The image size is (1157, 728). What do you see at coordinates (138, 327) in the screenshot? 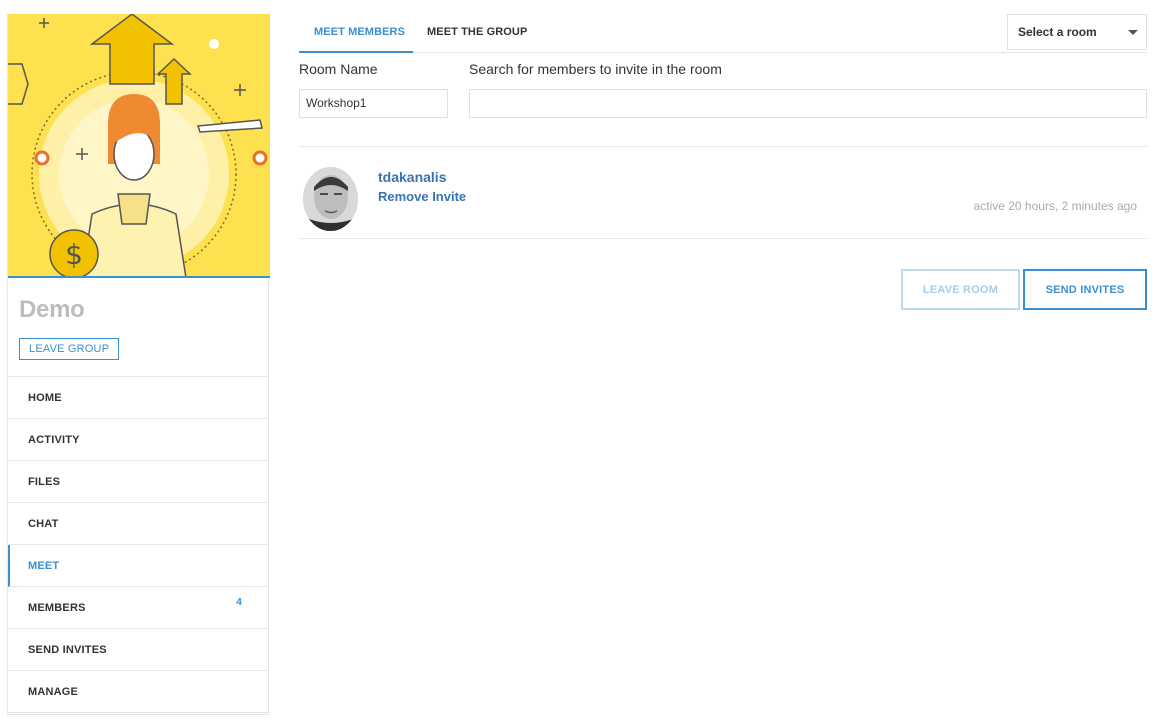
I see `group-header: Demo LEAVE GROUP` at bounding box center [138, 327].